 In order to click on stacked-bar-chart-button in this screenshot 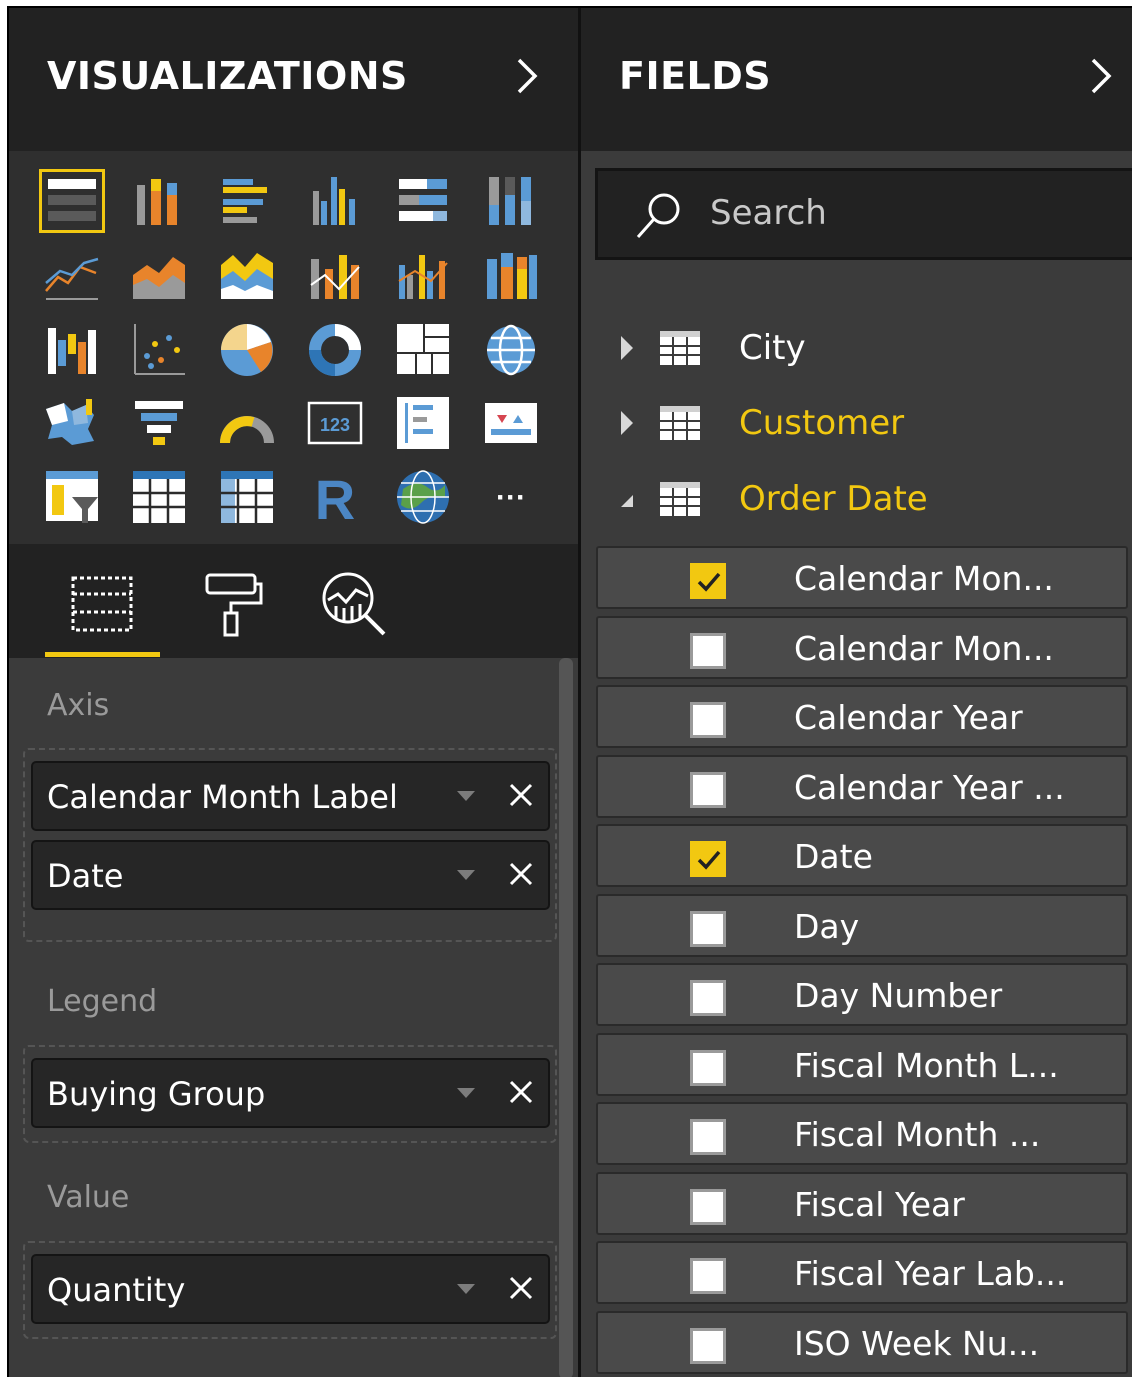, I will do `click(72, 201)`.